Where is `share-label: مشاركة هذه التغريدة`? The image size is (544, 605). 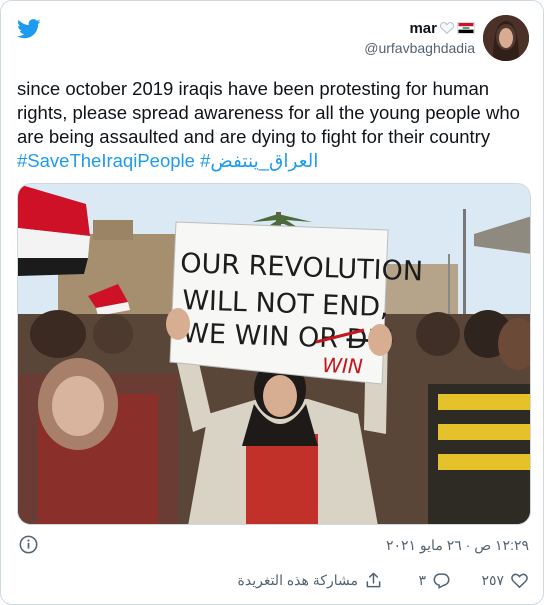
share-label: مشاركة هذه التغريدة is located at coordinates (297, 580).